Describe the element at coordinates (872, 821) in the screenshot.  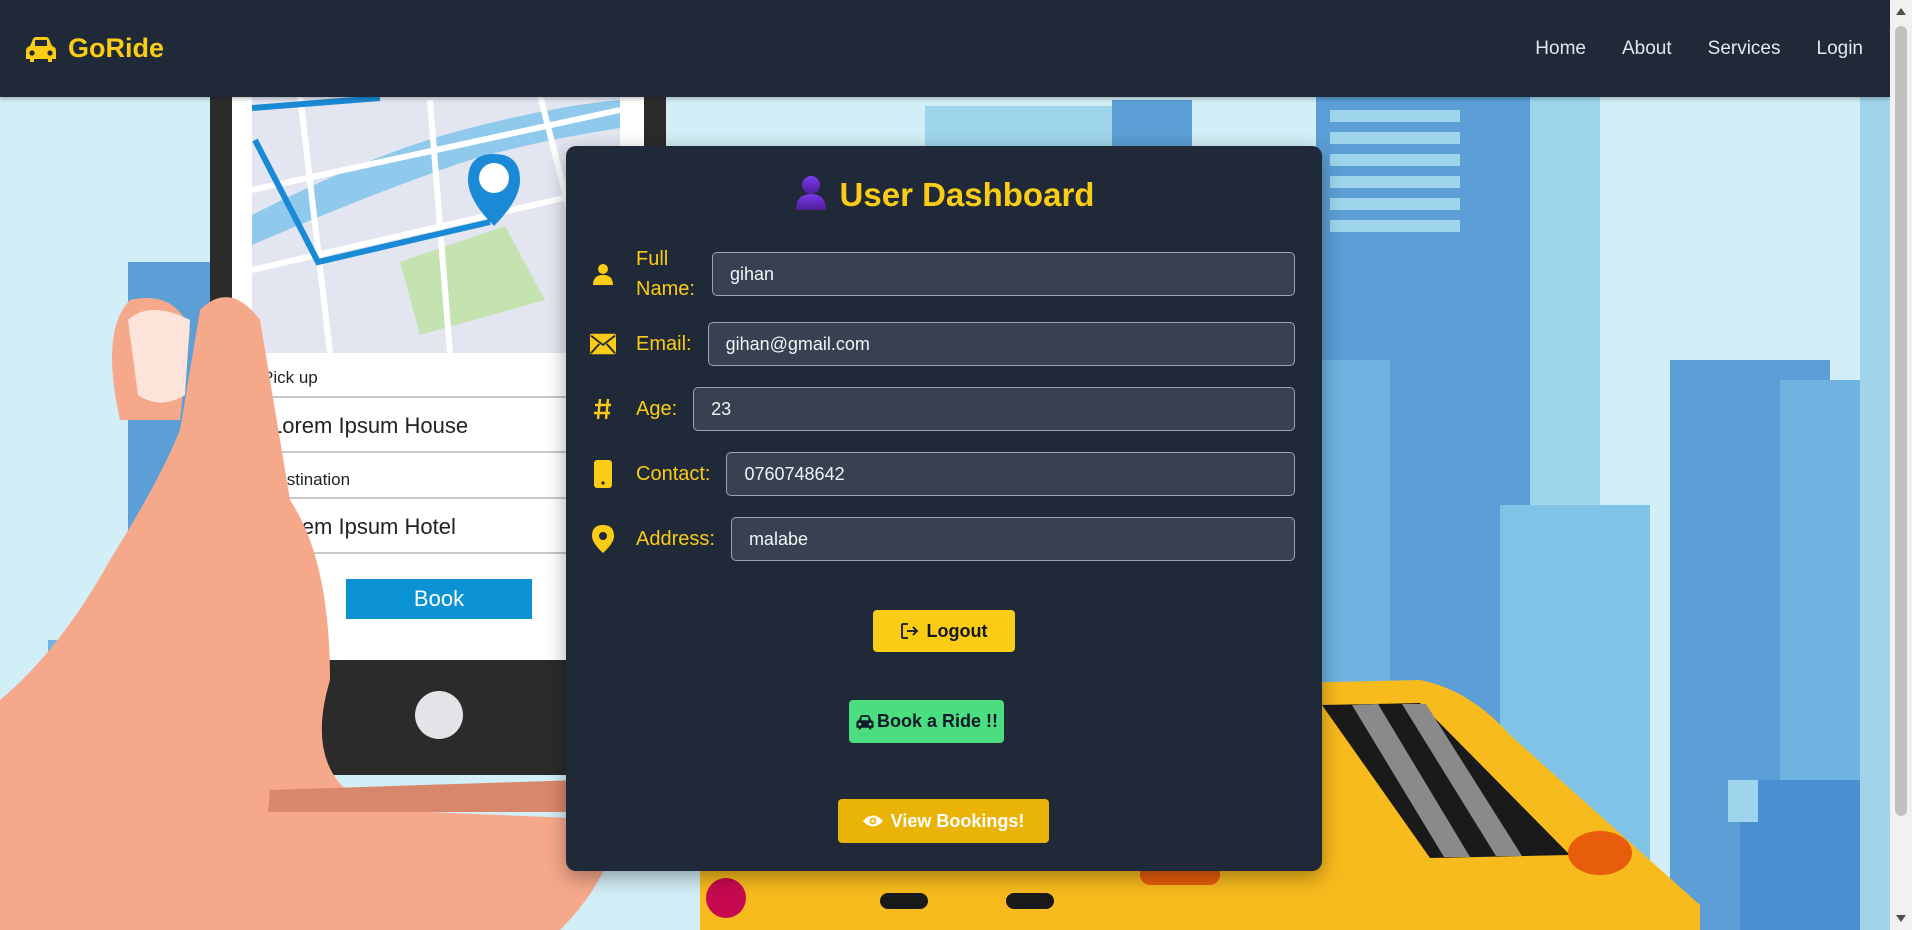
I see `eye-icon` at that location.